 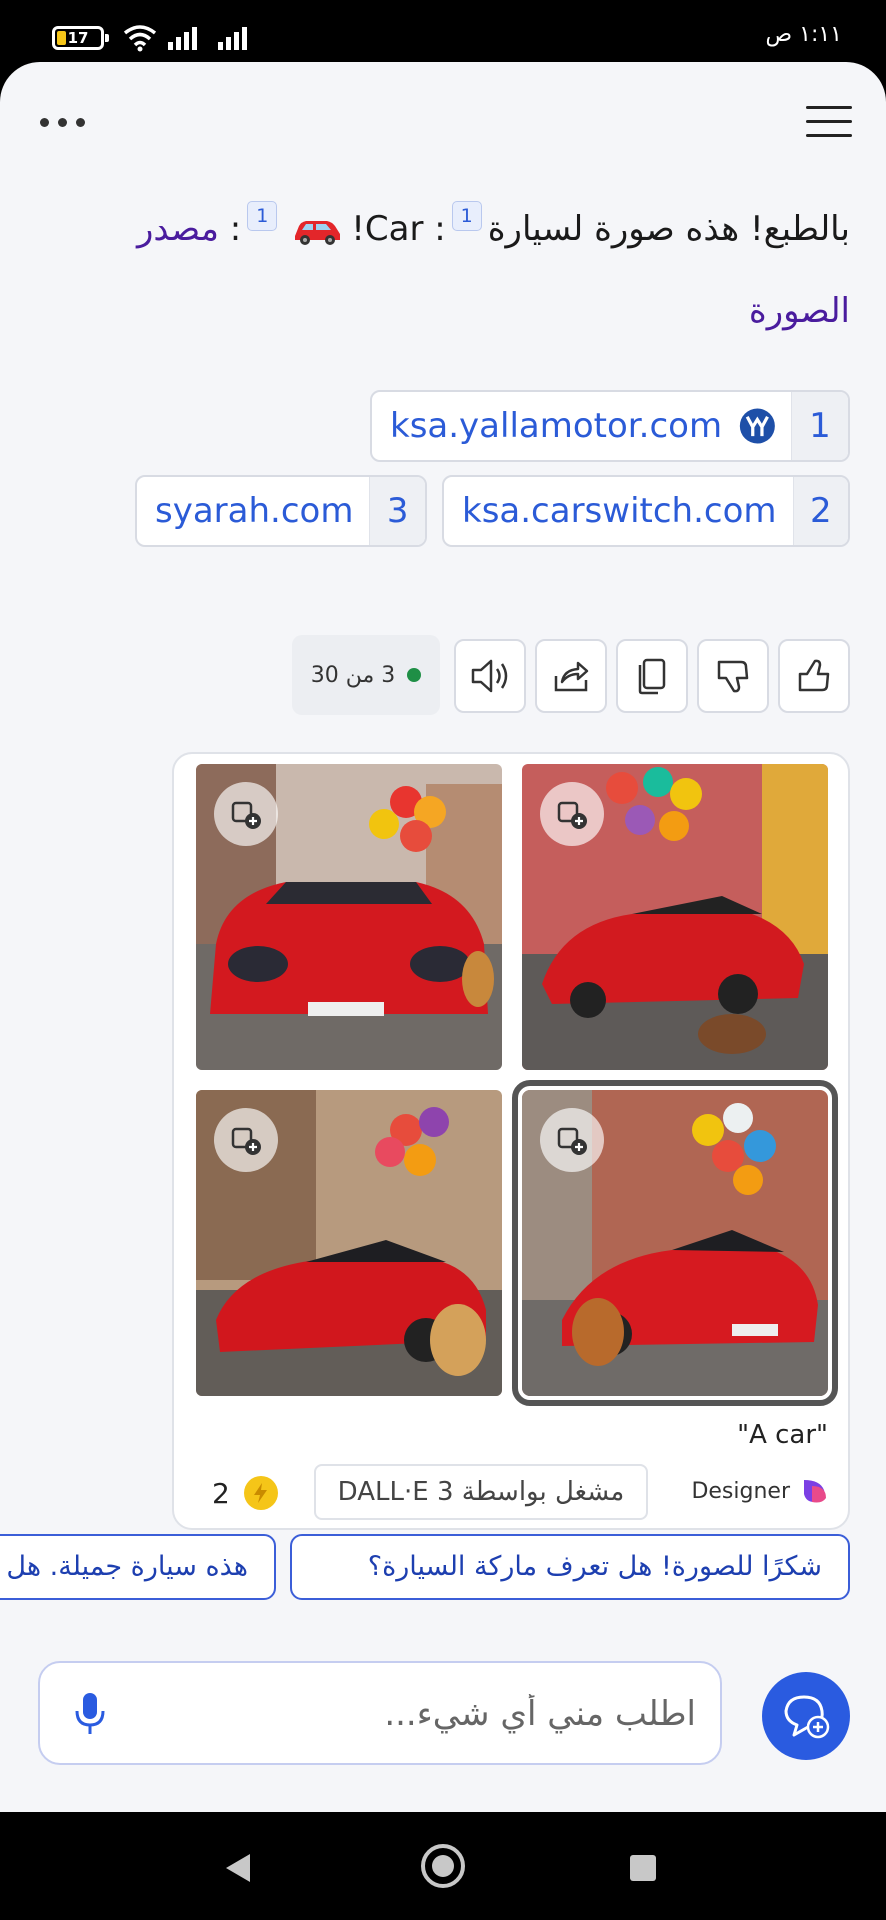 I want to click on wifi-icon, so click(x=140, y=38).